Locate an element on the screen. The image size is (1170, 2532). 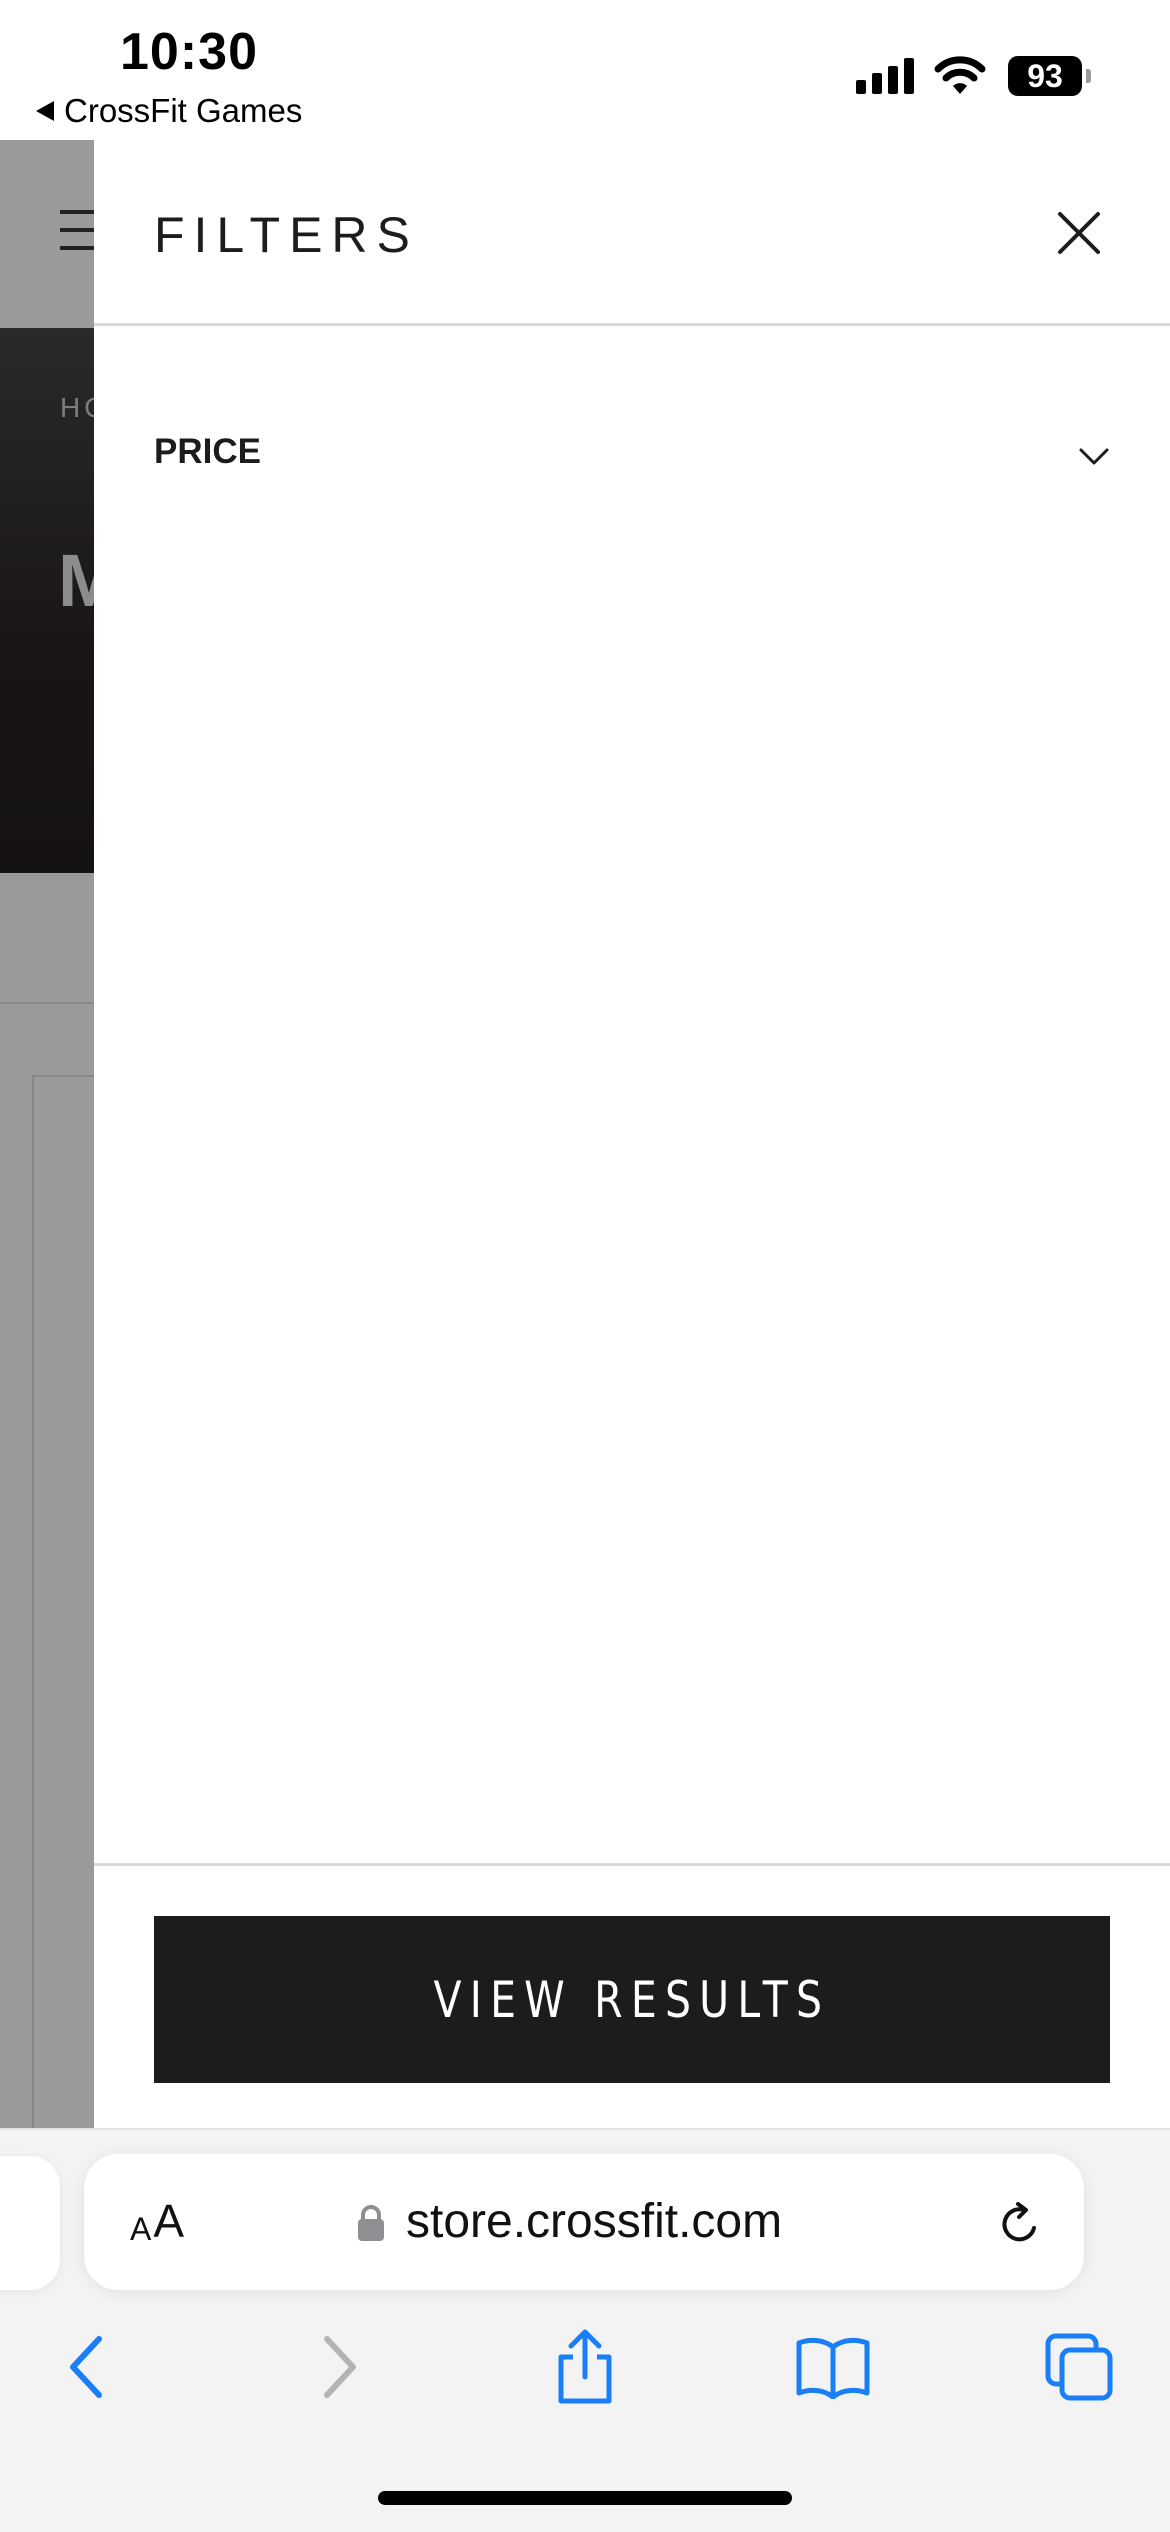
reload-icon is located at coordinates (1020, 2224).